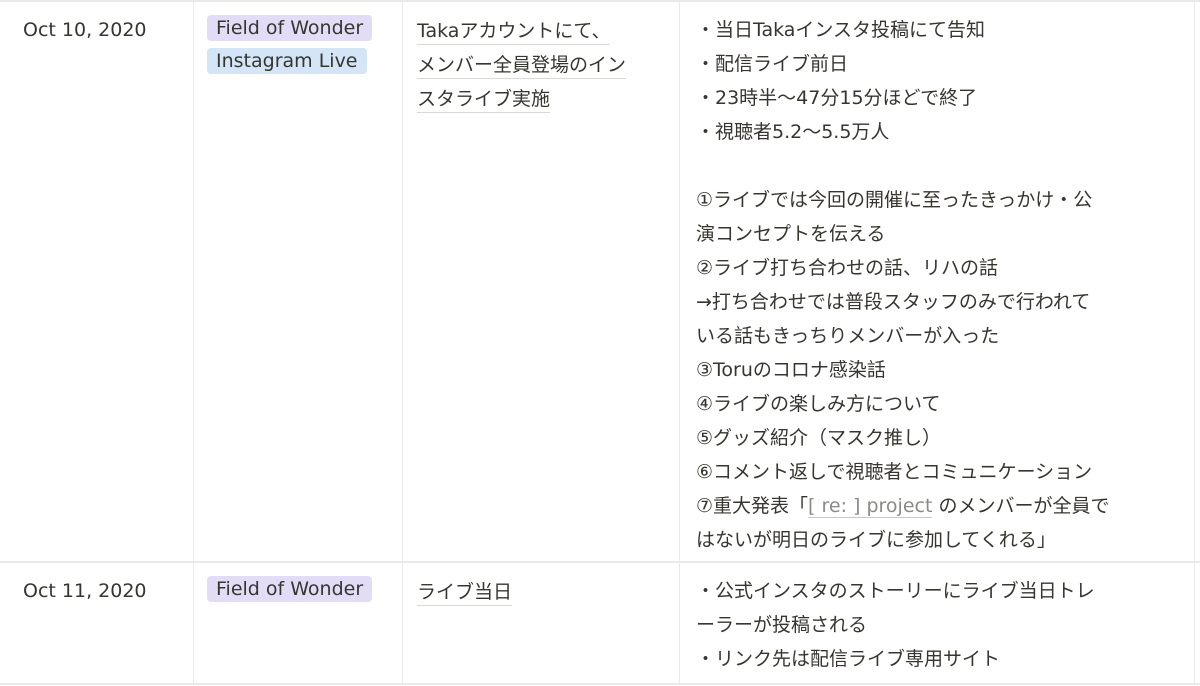  What do you see at coordinates (848, 336) in the screenshot?
I see `note-line: いる話もきっちりメンバーが入った` at bounding box center [848, 336].